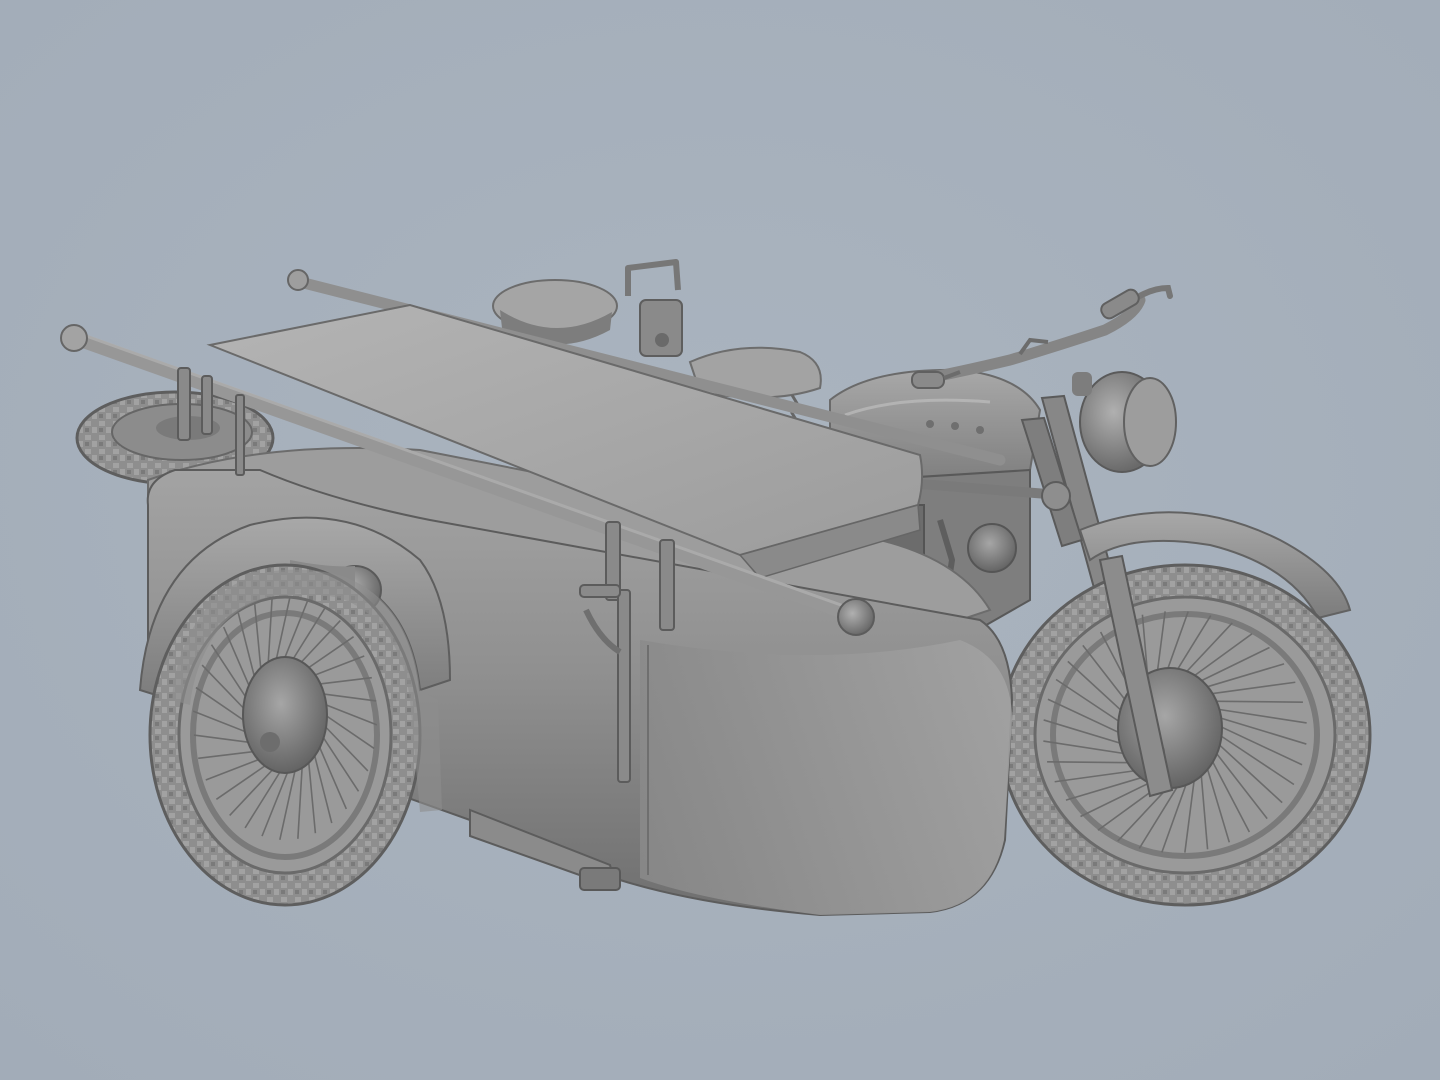 Image resolution: width=1440 pixels, height=1080 pixels. Describe the element at coordinates (1185, 735) in the screenshot. I see `front-wheel` at that location.